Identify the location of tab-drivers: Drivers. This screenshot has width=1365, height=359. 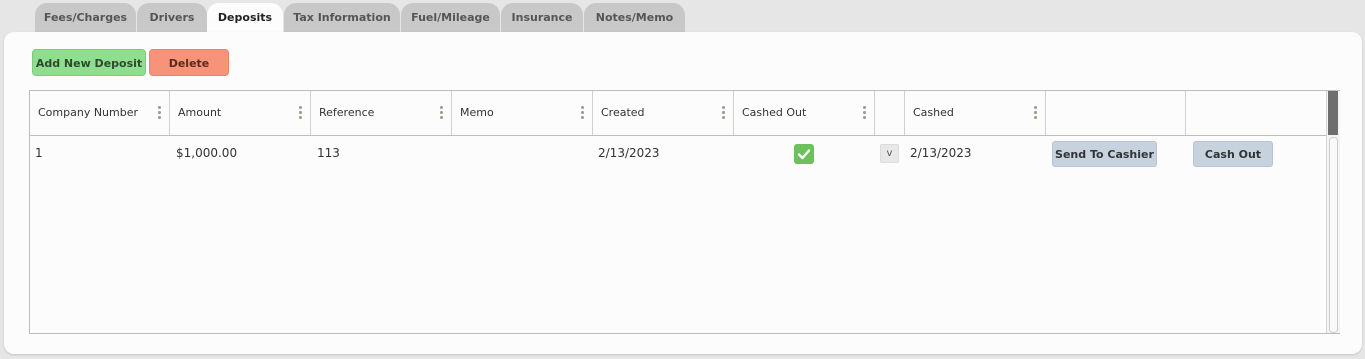
(172, 17).